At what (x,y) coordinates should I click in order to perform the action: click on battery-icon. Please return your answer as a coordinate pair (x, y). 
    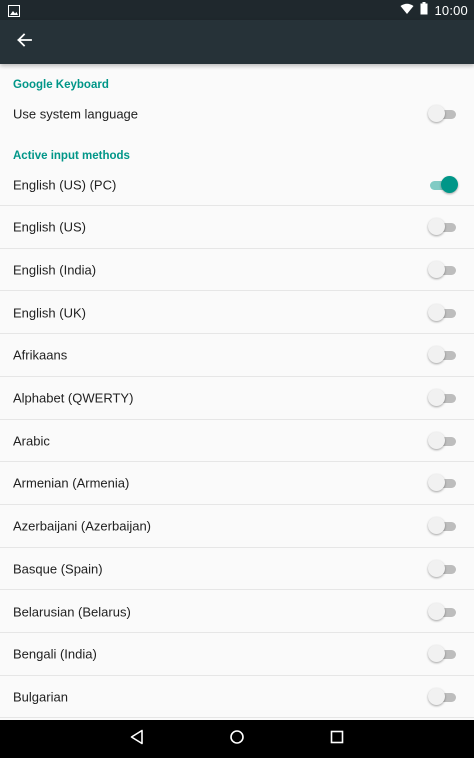
    Looking at the image, I should click on (424, 10).